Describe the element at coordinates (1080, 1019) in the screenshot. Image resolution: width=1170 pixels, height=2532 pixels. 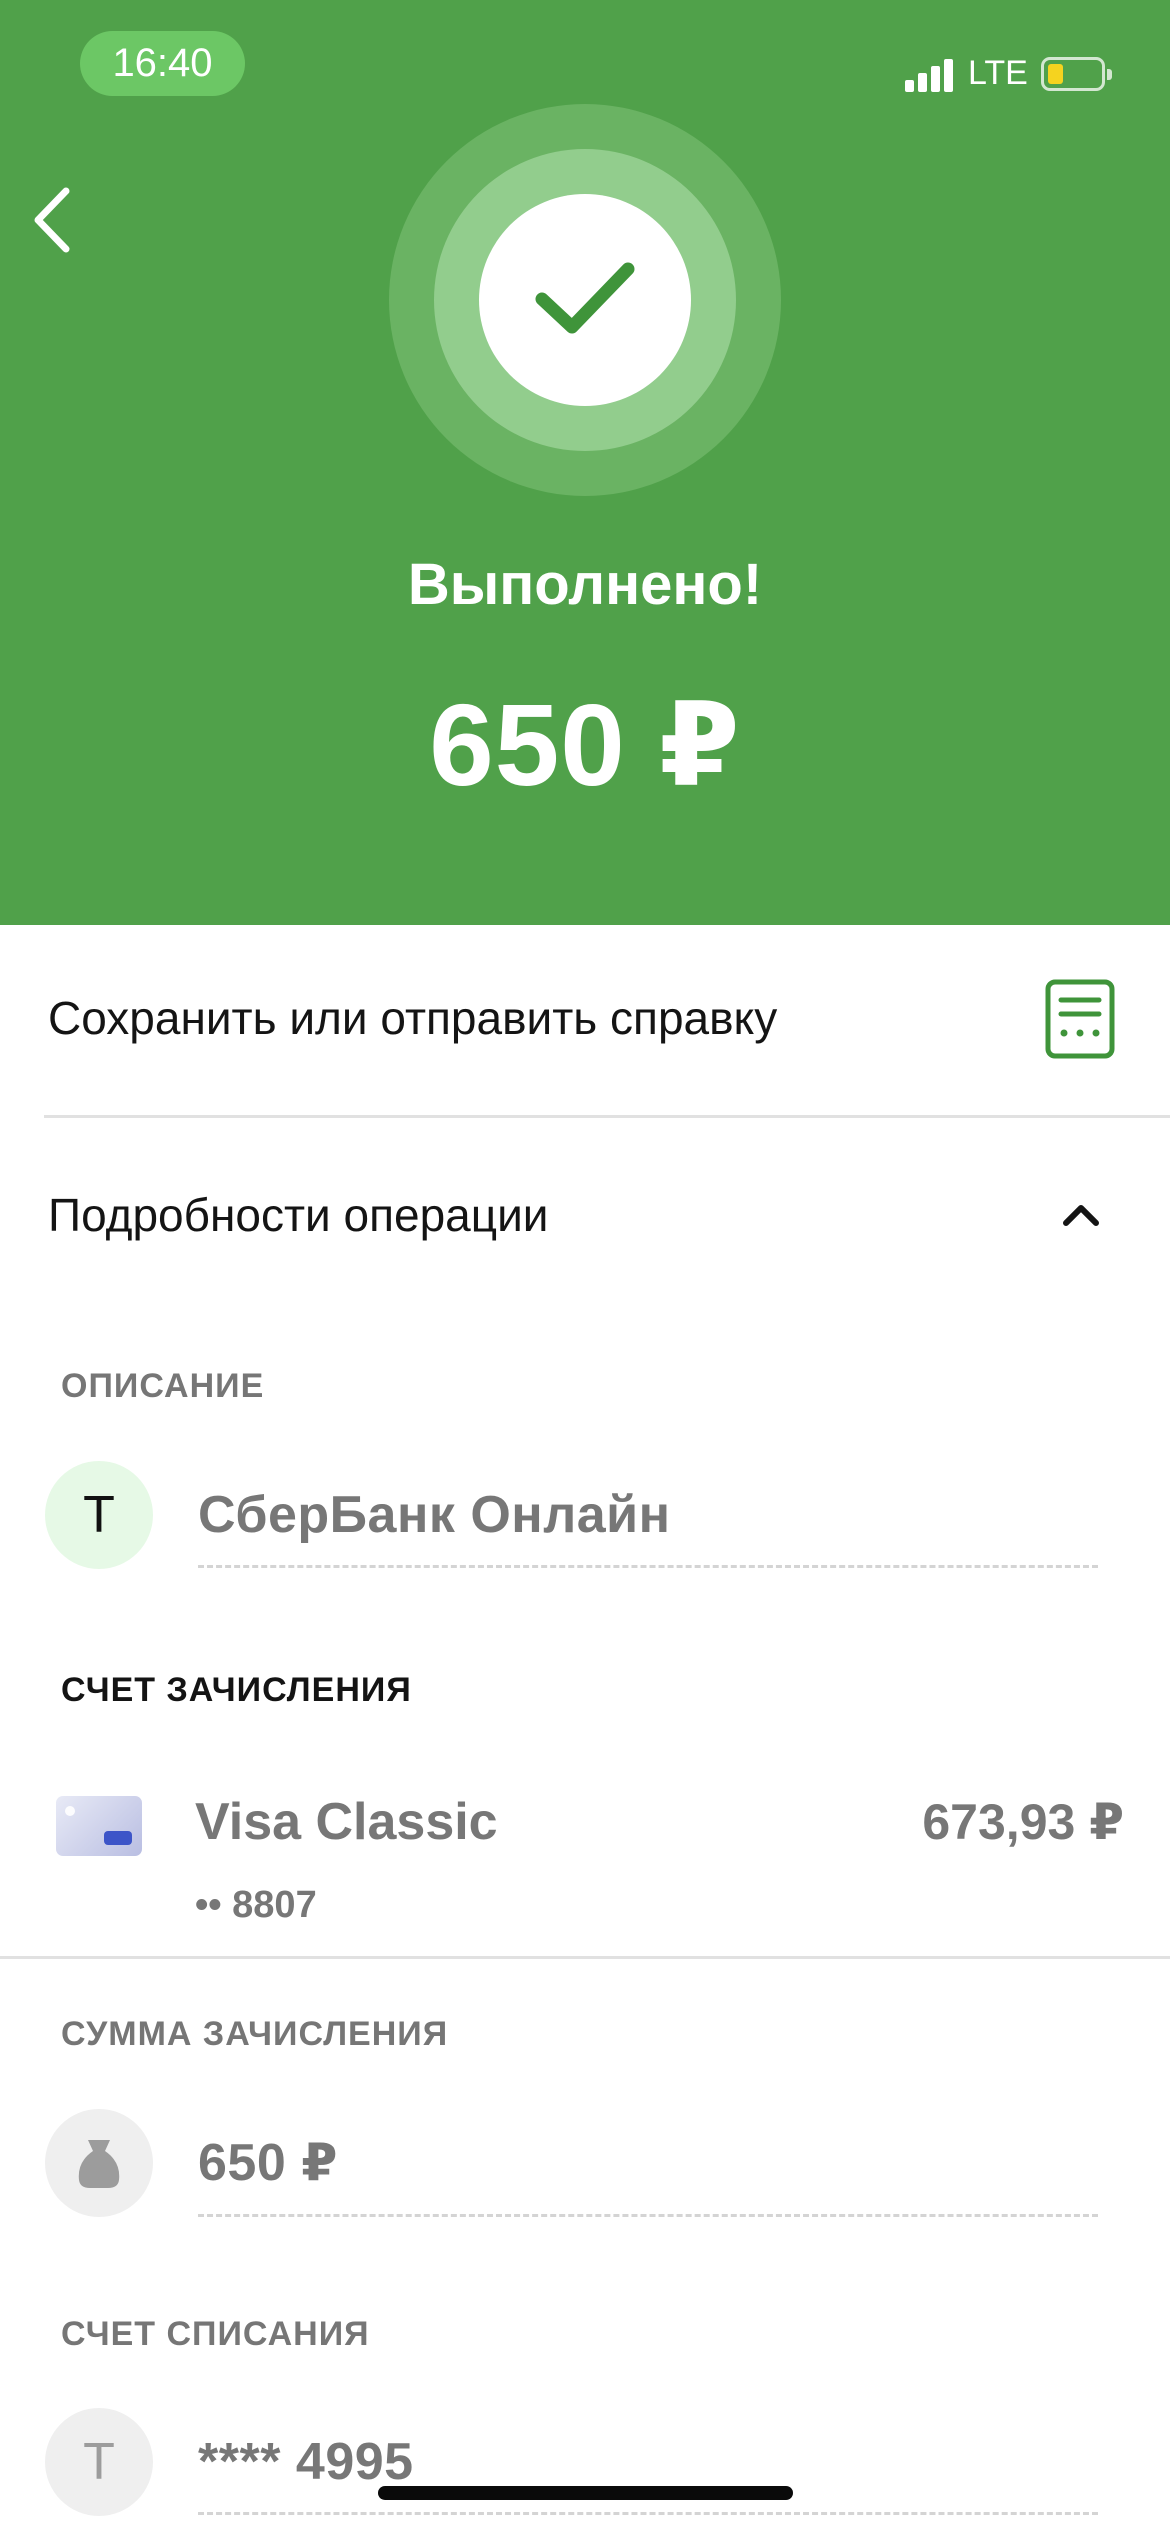
I see `receipt-document-icon` at that location.